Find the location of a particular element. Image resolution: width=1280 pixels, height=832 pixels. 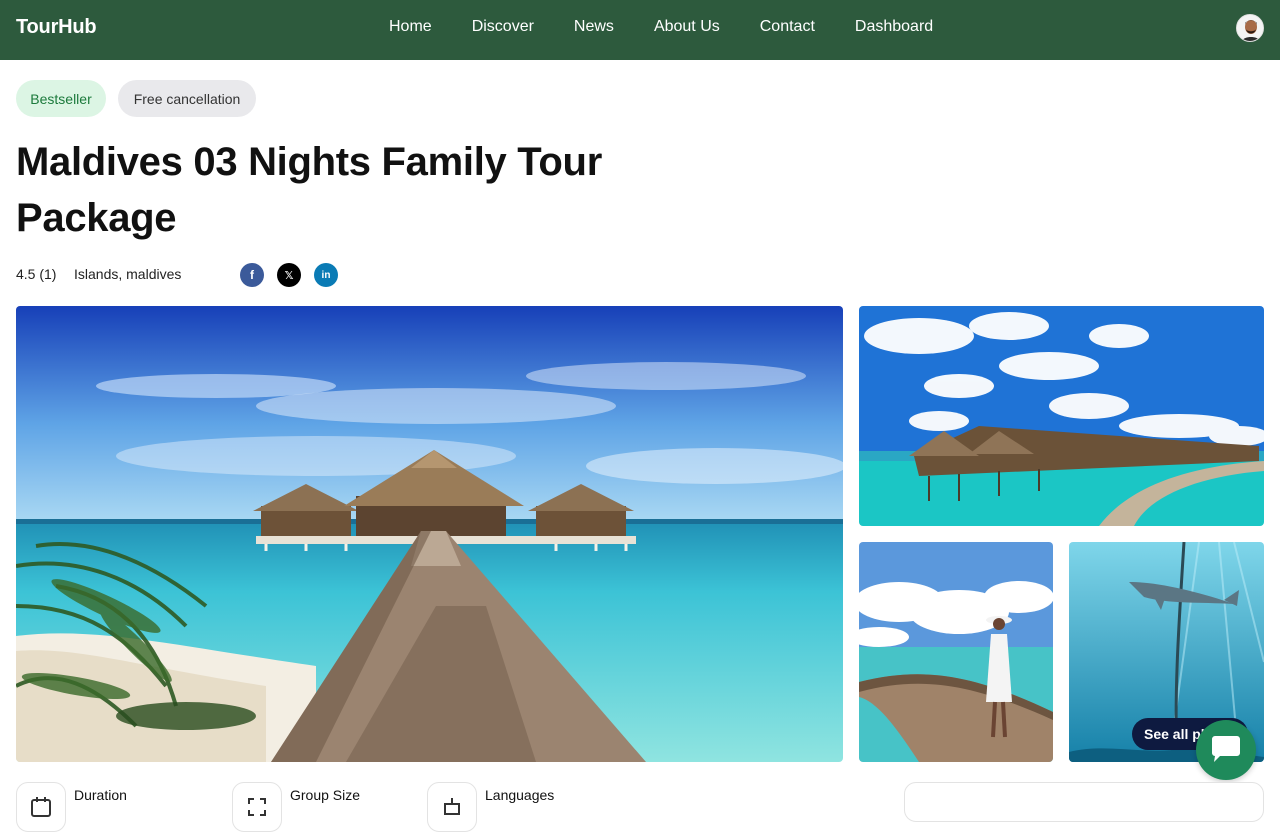

nav-about-us: About Us is located at coordinates (687, 27).